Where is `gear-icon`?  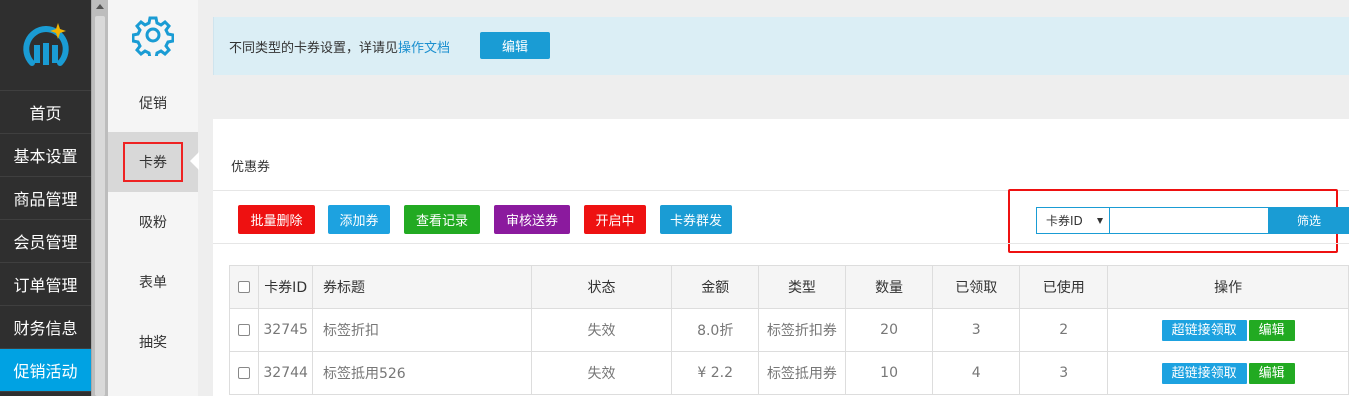 gear-icon is located at coordinates (153, 36).